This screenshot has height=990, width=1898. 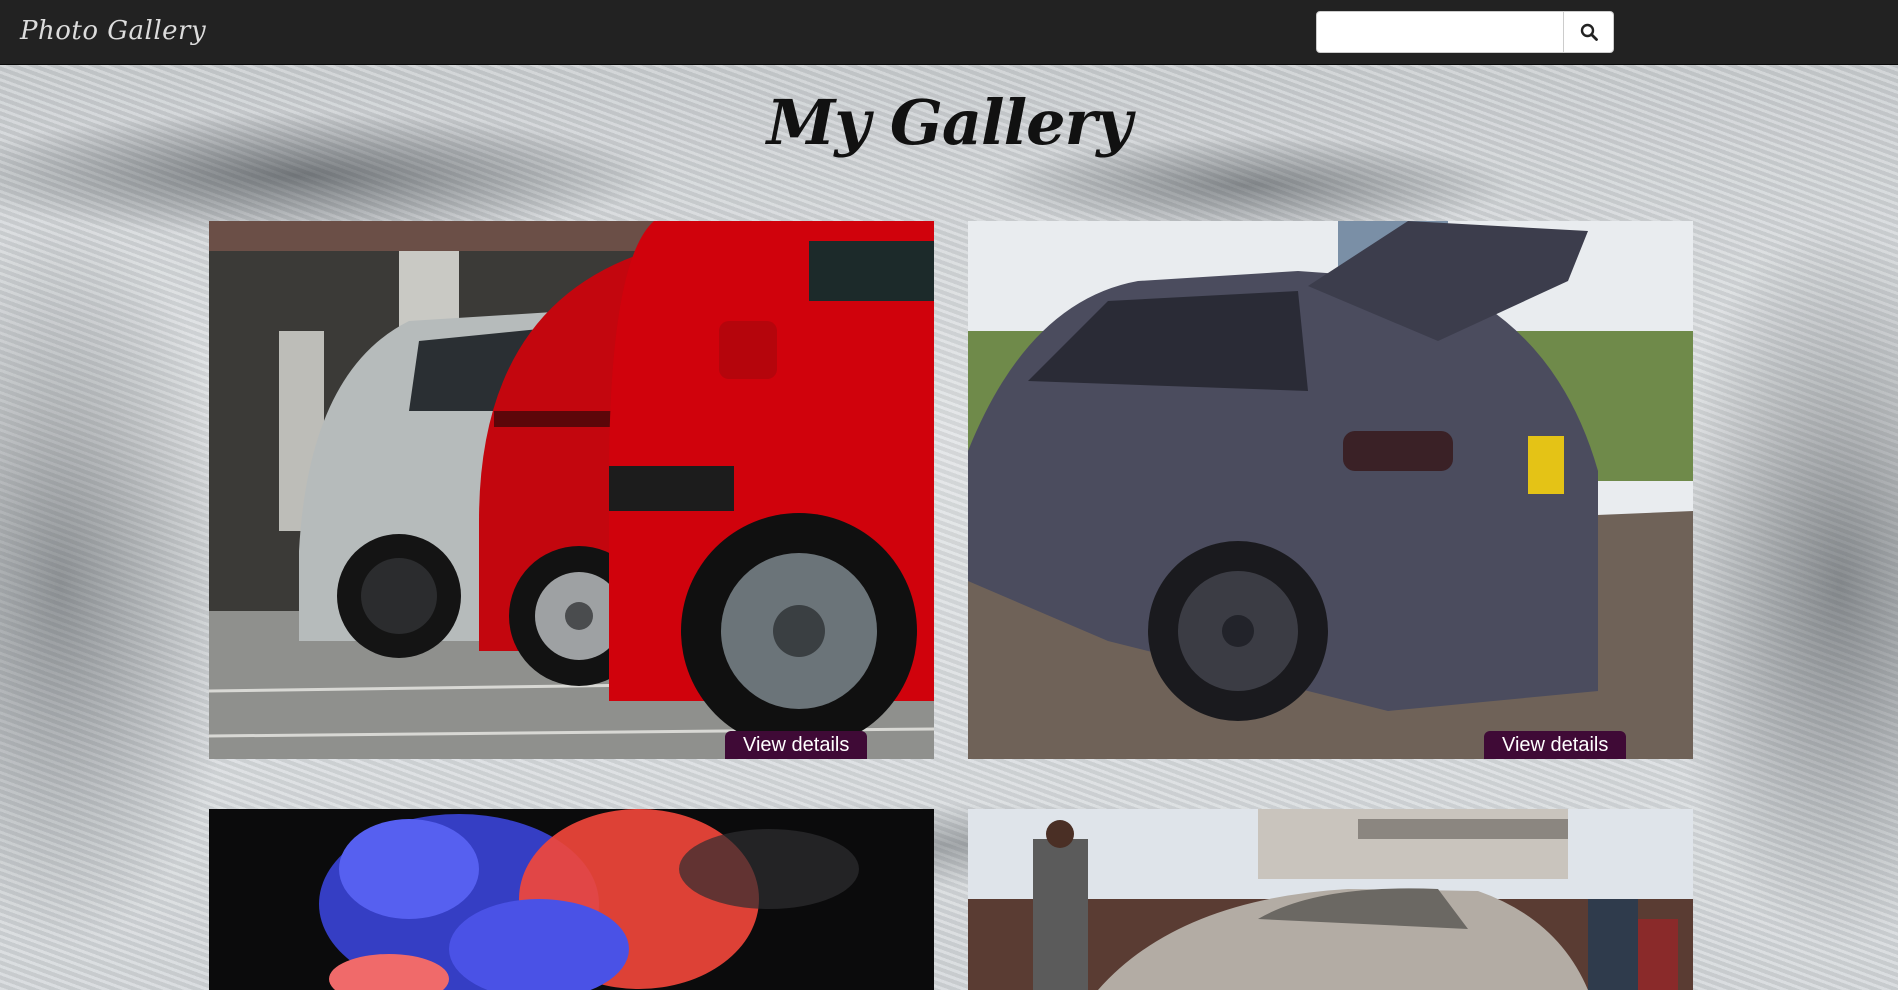 I want to click on search-form, so click(x=1465, y=32).